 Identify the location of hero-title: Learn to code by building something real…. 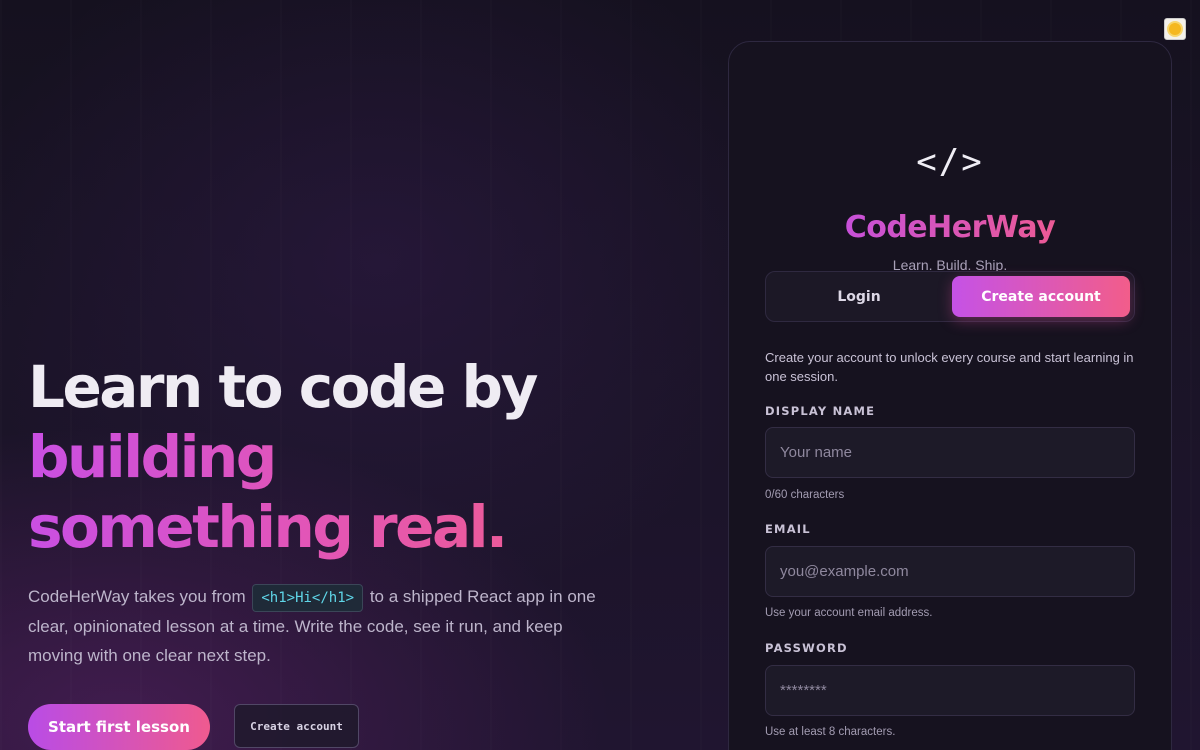
(338, 457).